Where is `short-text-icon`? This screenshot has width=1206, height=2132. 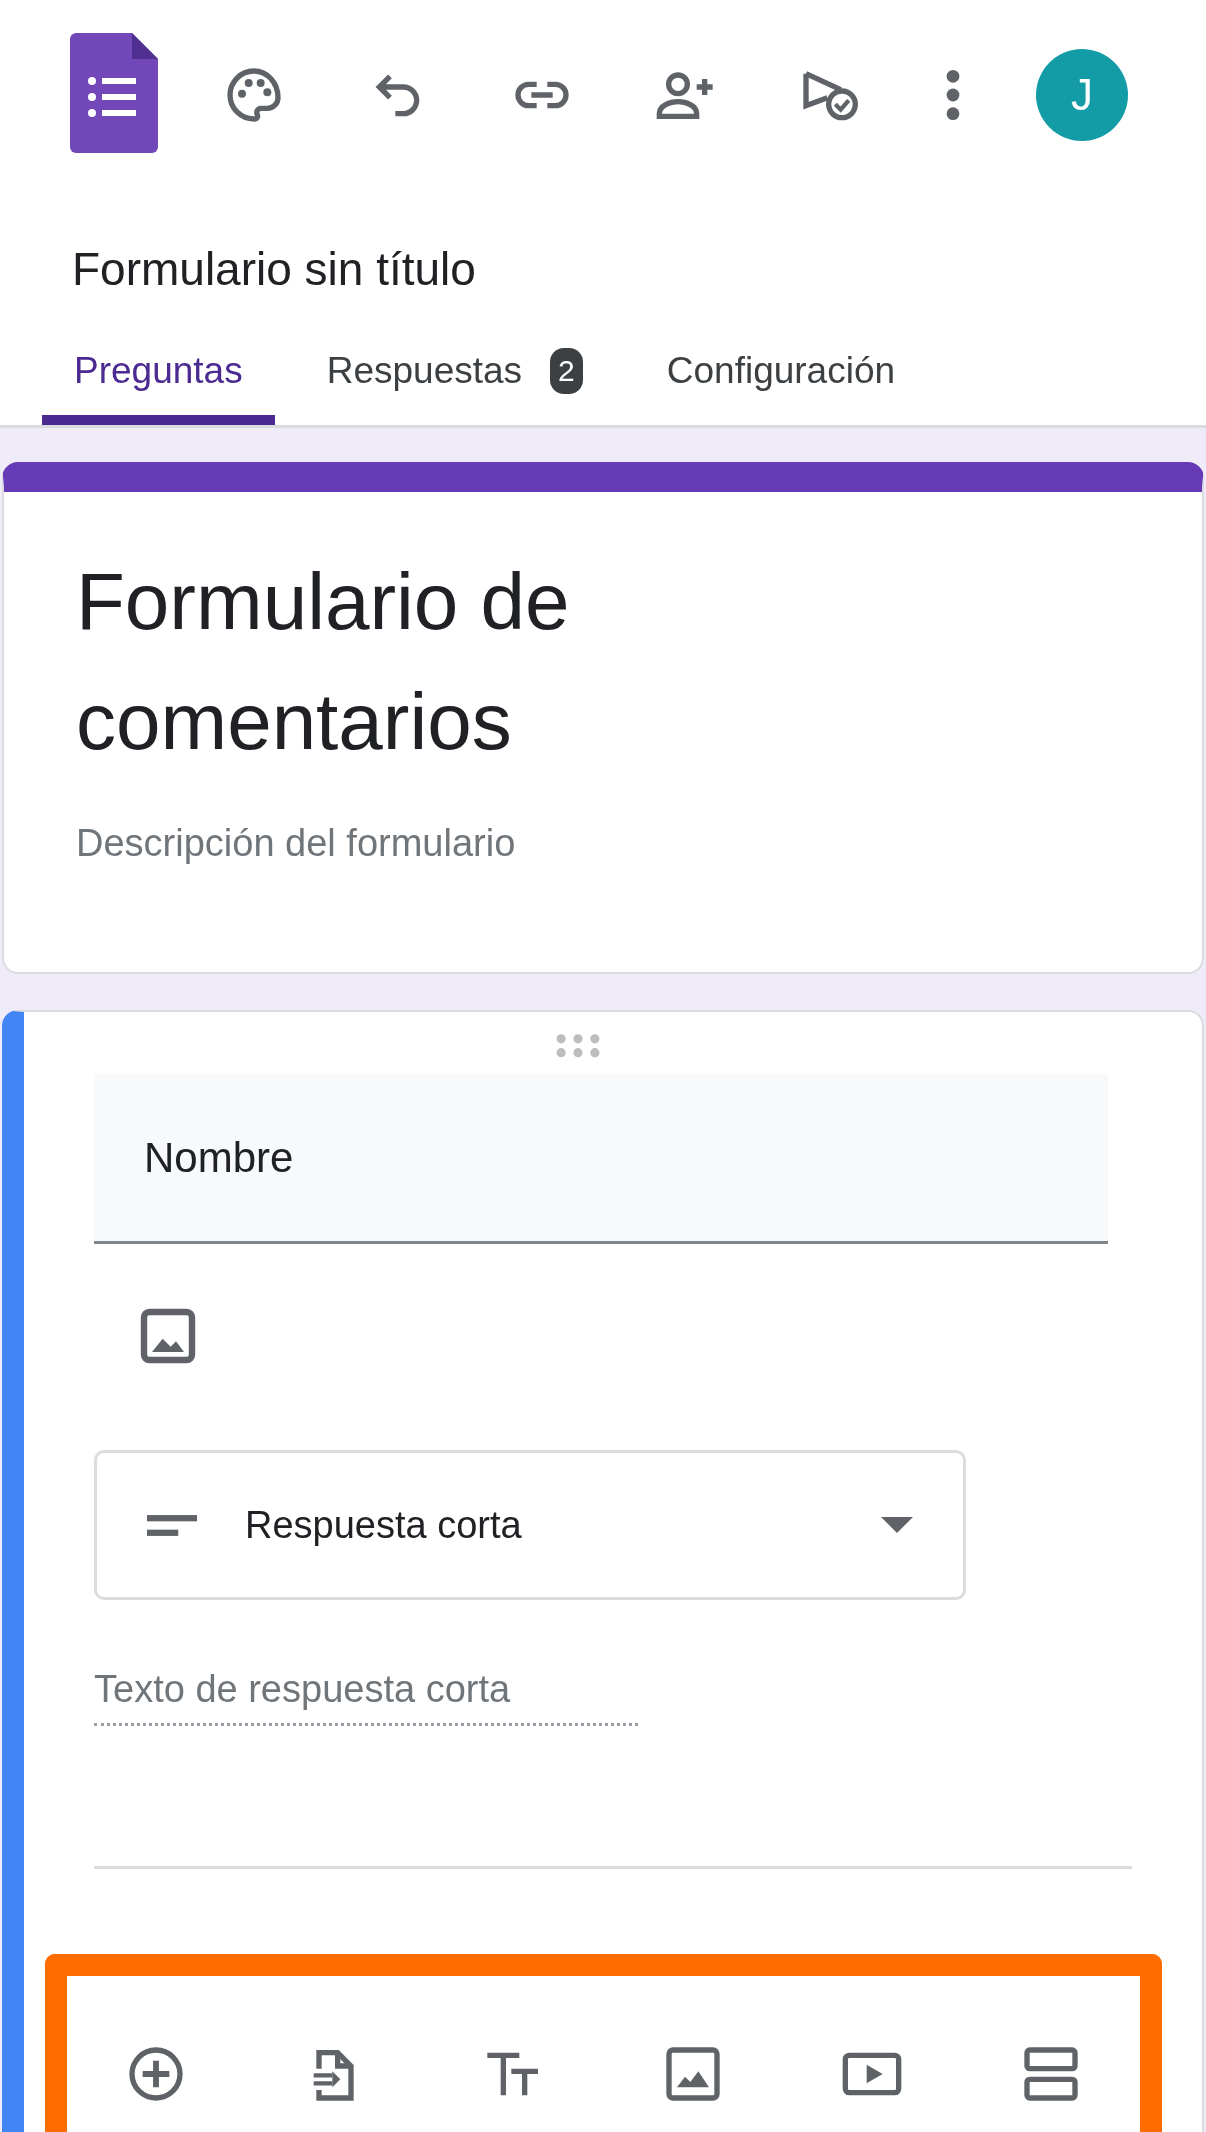
short-text-icon is located at coordinates (172, 1525).